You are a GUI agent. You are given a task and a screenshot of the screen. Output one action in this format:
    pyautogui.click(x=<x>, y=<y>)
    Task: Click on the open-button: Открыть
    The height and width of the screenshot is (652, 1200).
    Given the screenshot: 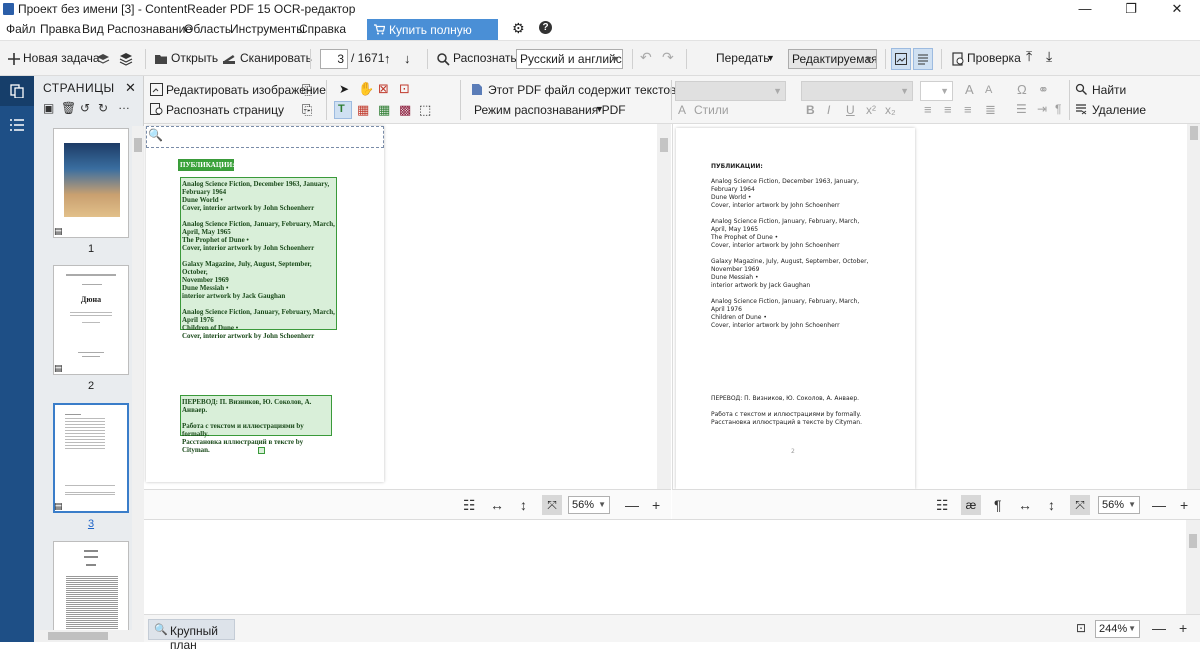 What is the action you would take?
    pyautogui.click(x=194, y=58)
    